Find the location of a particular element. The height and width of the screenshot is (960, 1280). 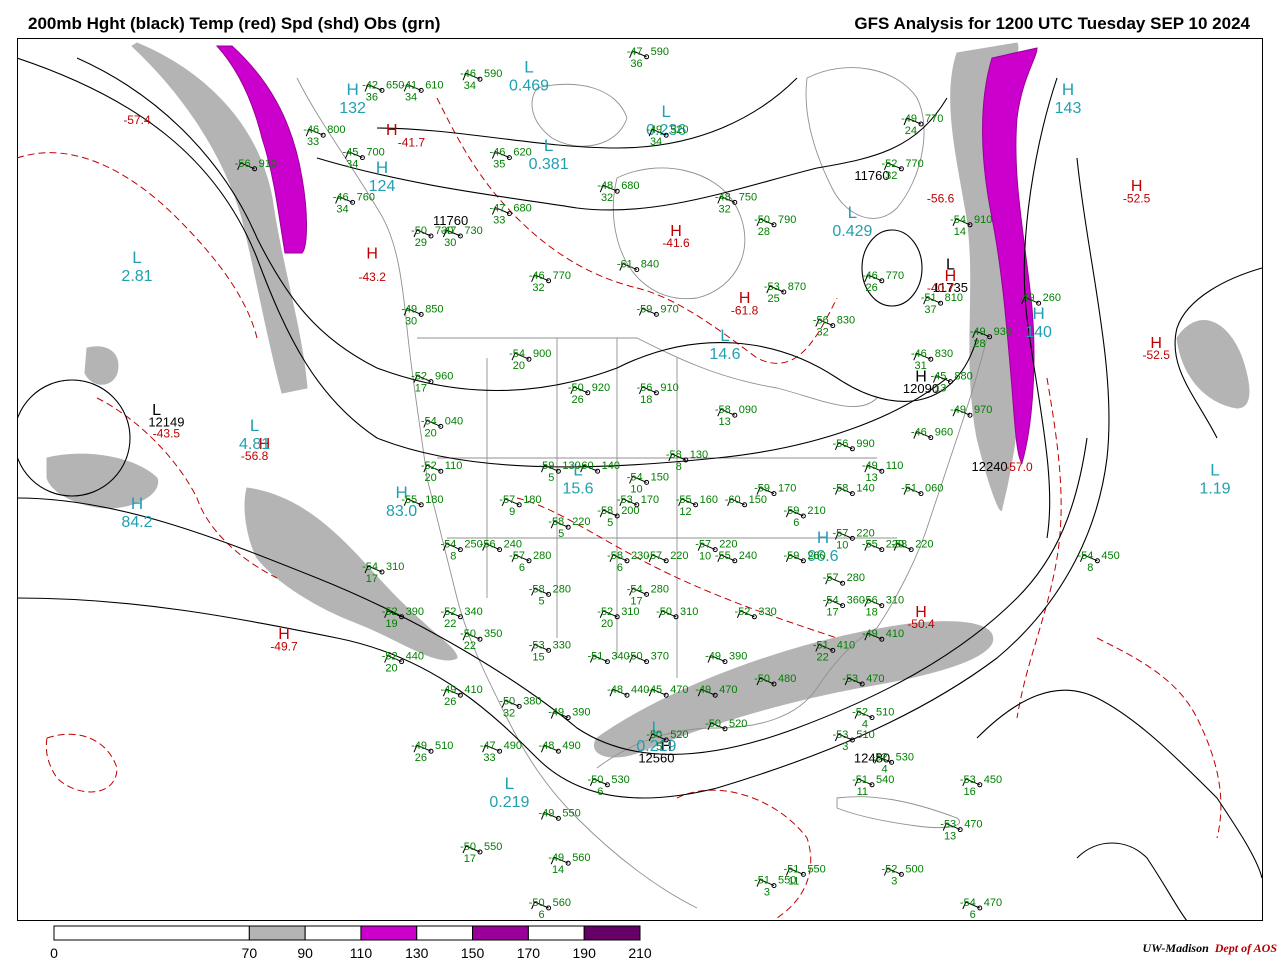

speed-extremum-value: 0.219 is located at coordinates (509, 802).